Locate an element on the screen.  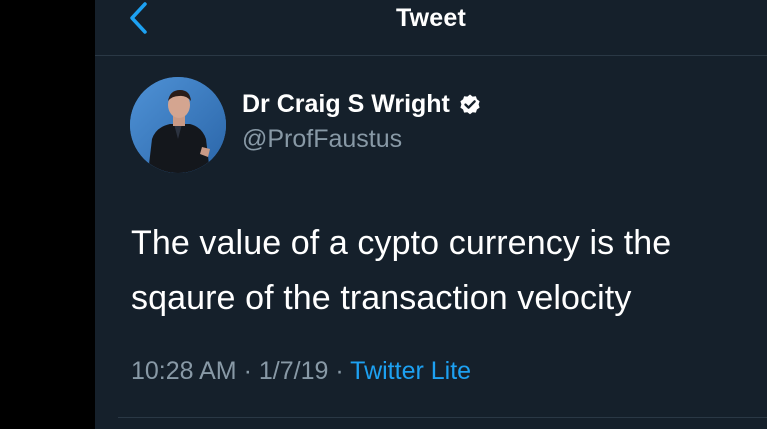
avatar-photo is located at coordinates (178, 125).